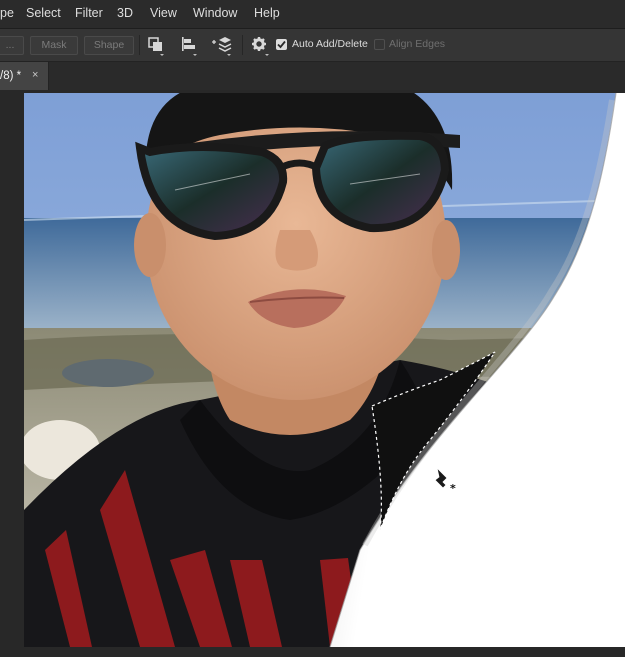  Describe the element at coordinates (109, 45) in the screenshot. I see `make-shape-button: Shape` at that location.